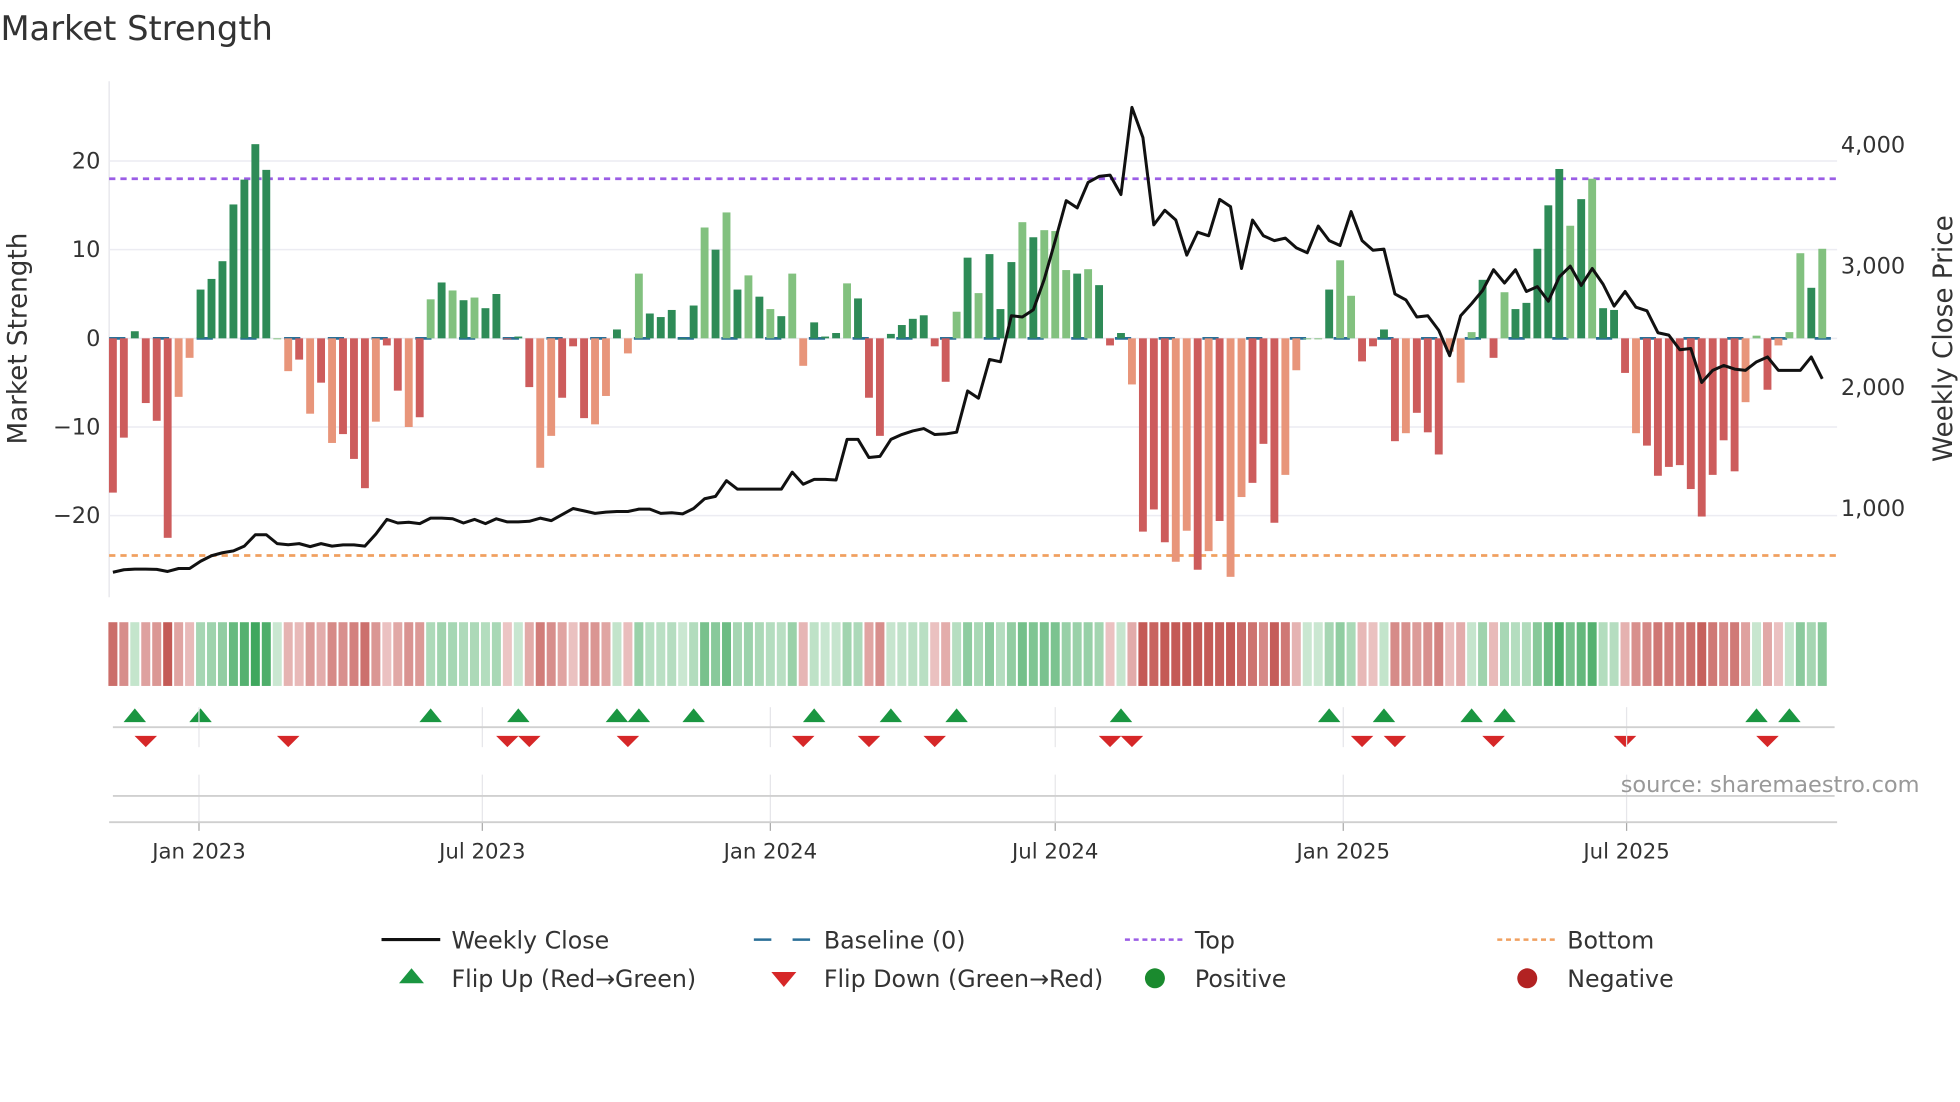 The image size is (1960, 1102). I want to click on legend-label: Weekly Close, so click(530, 940).